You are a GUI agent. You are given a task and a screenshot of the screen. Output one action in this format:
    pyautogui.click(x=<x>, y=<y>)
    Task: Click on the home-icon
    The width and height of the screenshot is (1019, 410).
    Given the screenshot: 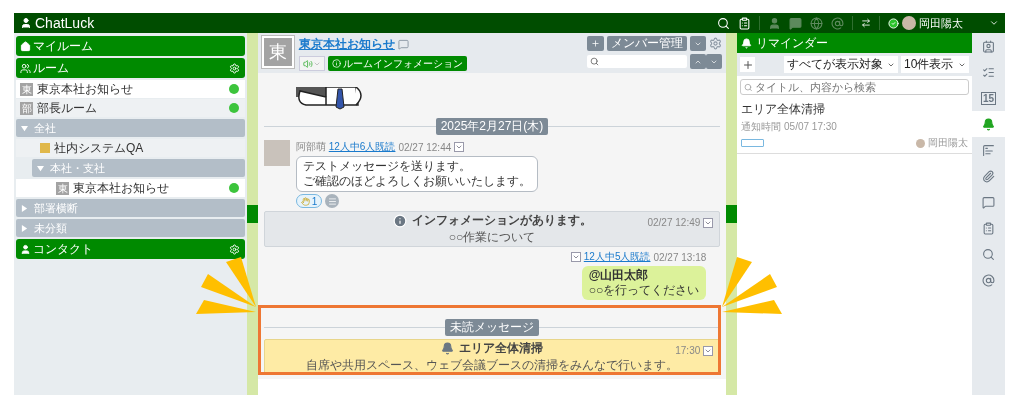 What is the action you would take?
    pyautogui.click(x=25, y=46)
    